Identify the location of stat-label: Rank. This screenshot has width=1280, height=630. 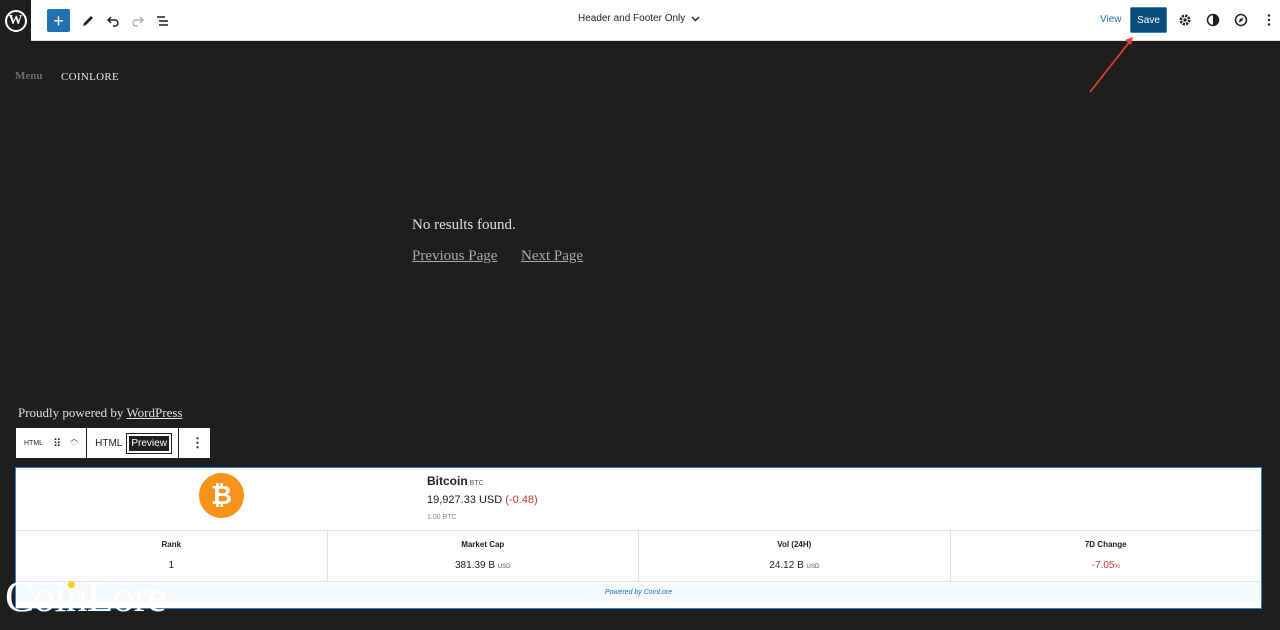
(171, 544).